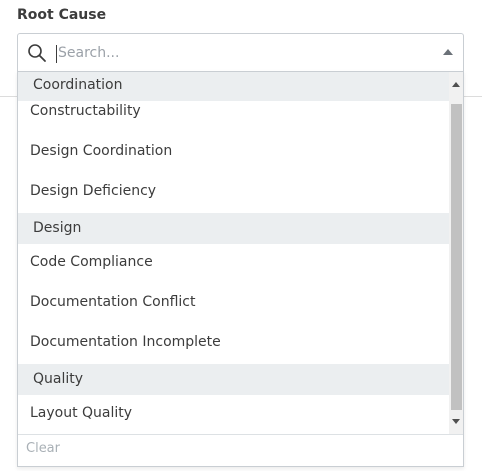  What do you see at coordinates (56, 54) in the screenshot?
I see `text-cursor` at bounding box center [56, 54].